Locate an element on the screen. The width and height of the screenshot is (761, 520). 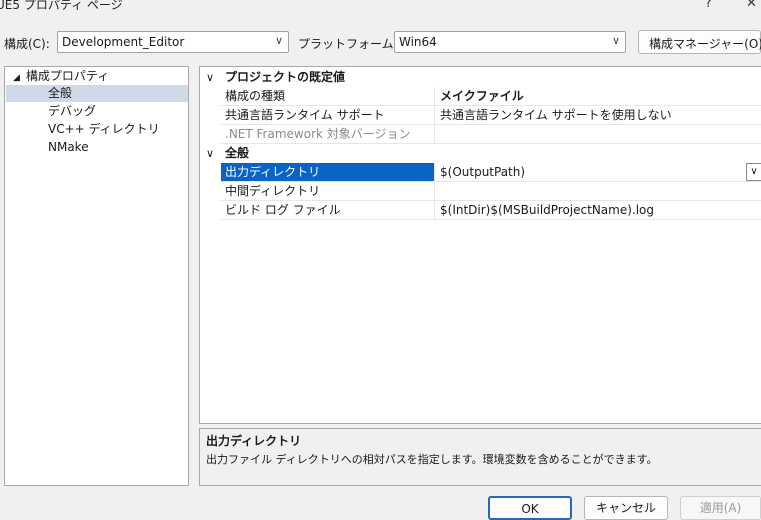
property-value: $(IntDir)$(MSBuildProjectName).log is located at coordinates (598, 210).